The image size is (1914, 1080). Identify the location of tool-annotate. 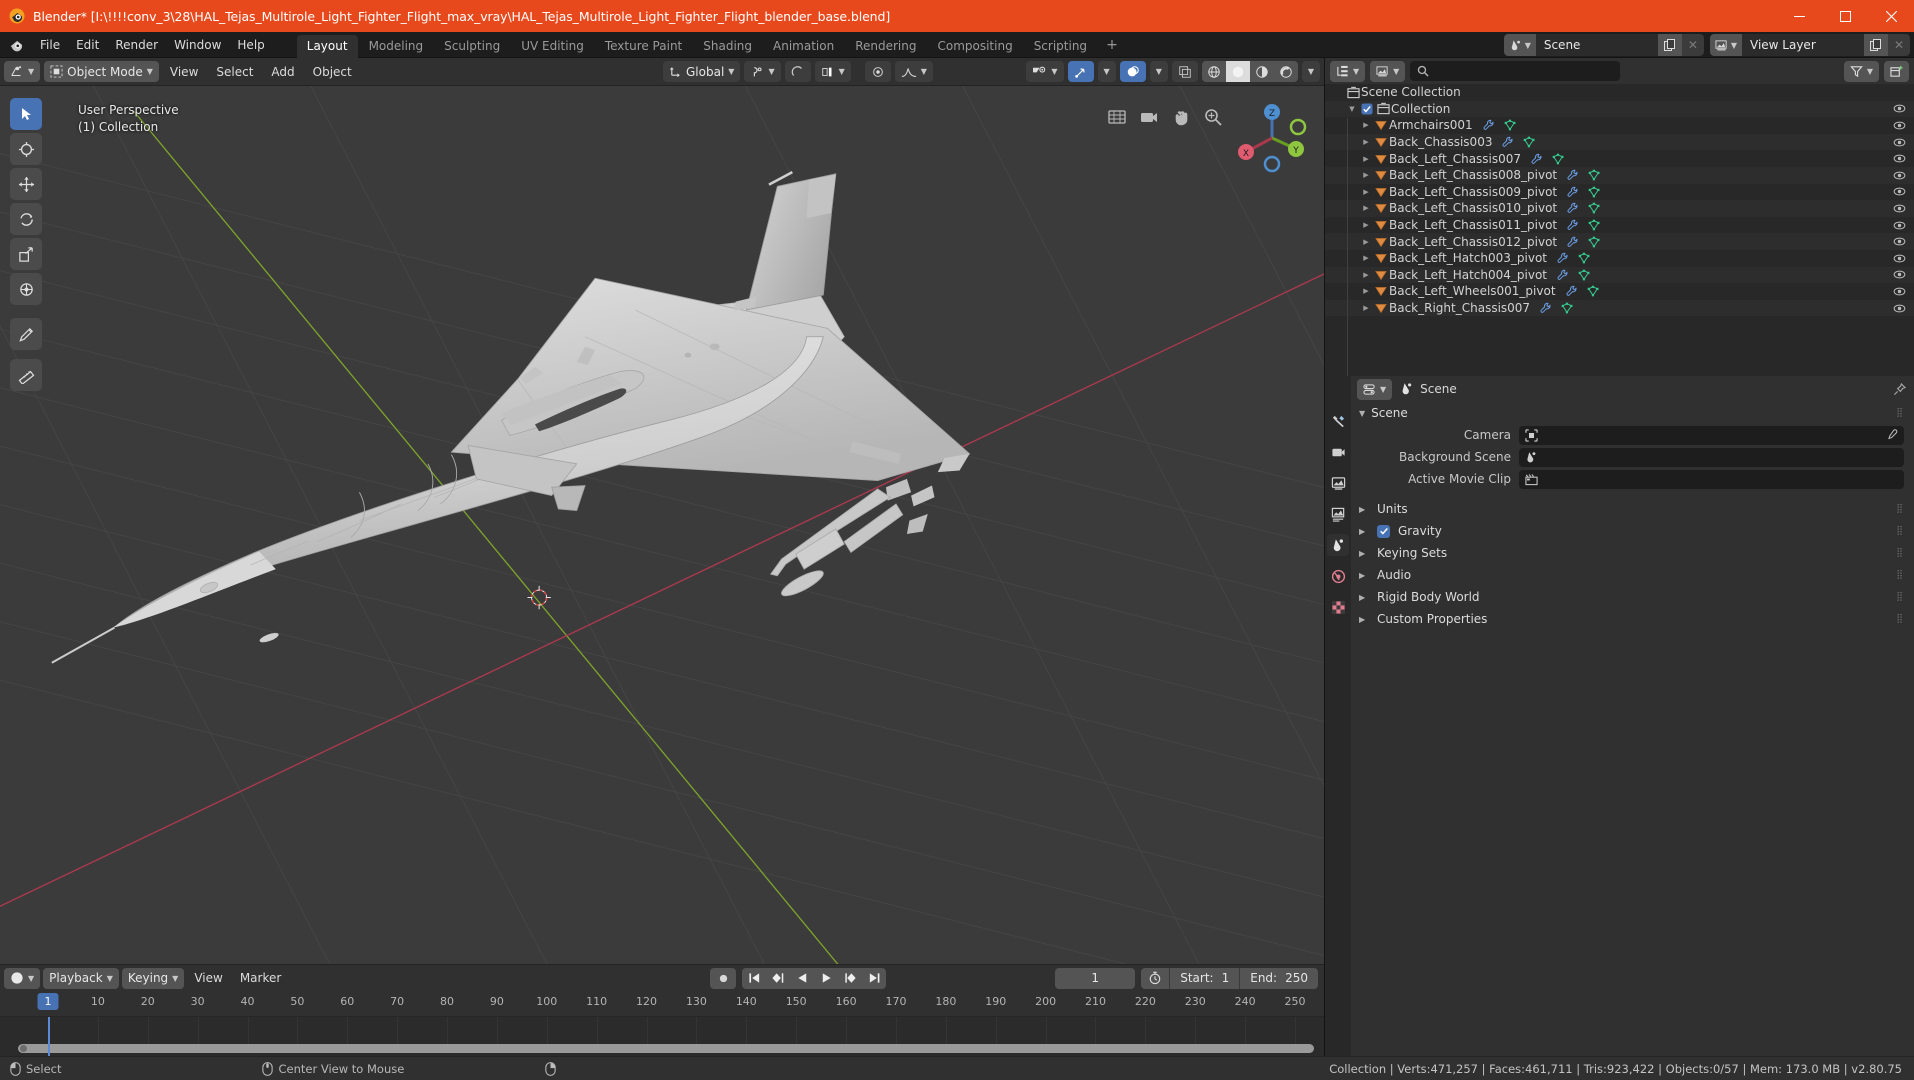
(26, 334).